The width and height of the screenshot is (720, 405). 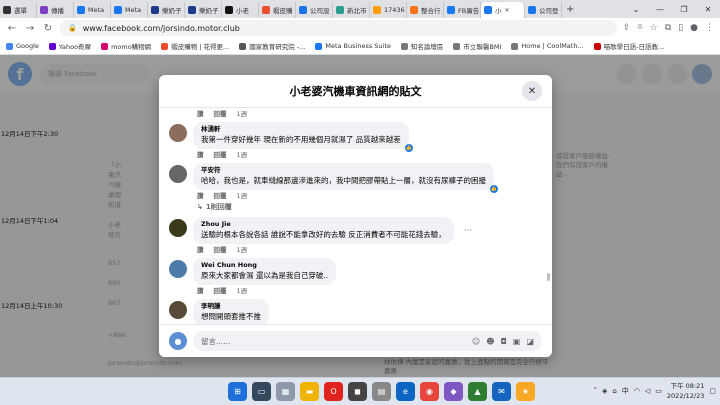 I want to click on browser-tab: 傳播, so click(x=55, y=10).